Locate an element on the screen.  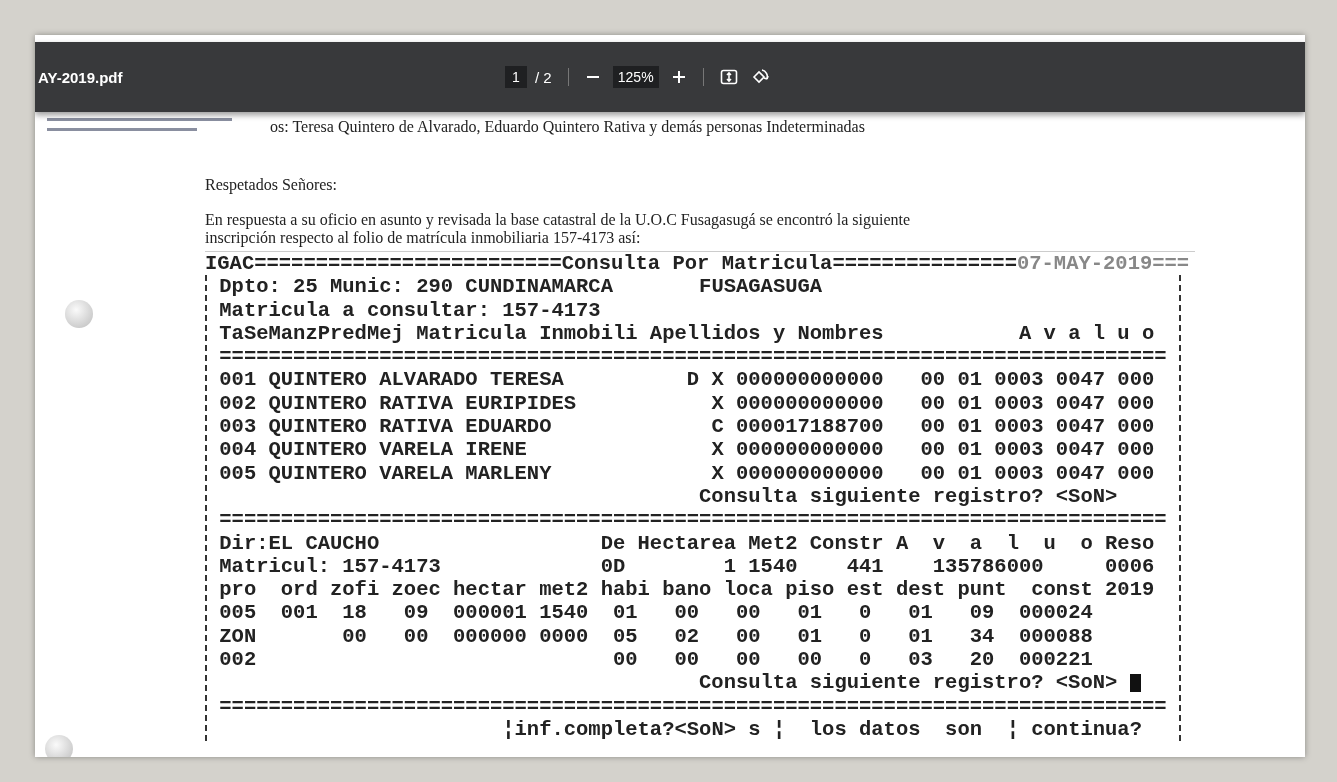
terminal-line: 003 QUINTERO RATIVA EDUARDO C 000017188700 00 01 0003 0047 000 is located at coordinates (687, 427).